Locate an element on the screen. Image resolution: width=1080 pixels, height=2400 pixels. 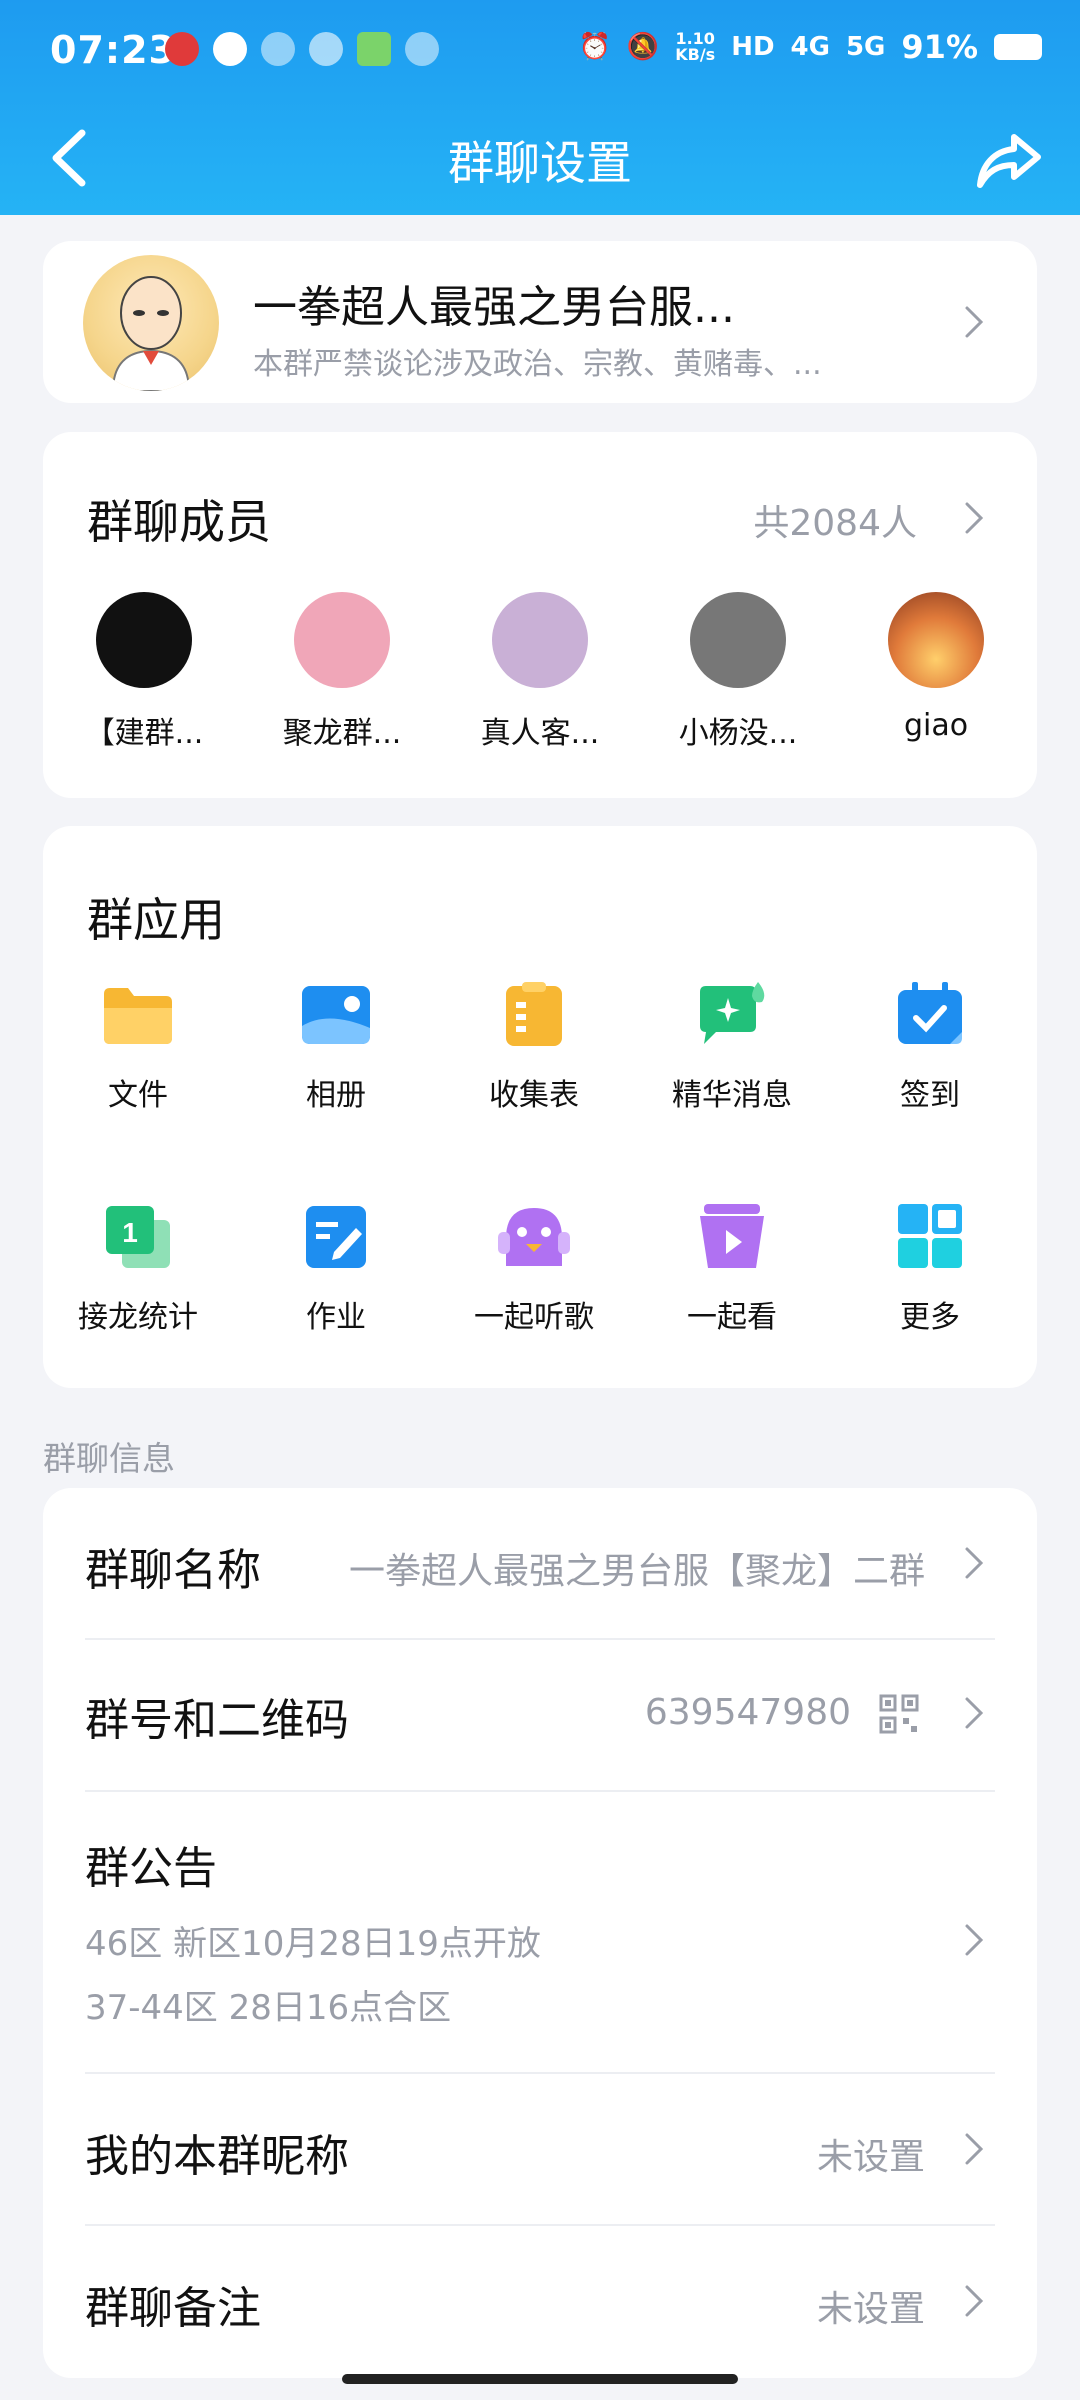
folder-icon is located at coordinates (138, 1015).